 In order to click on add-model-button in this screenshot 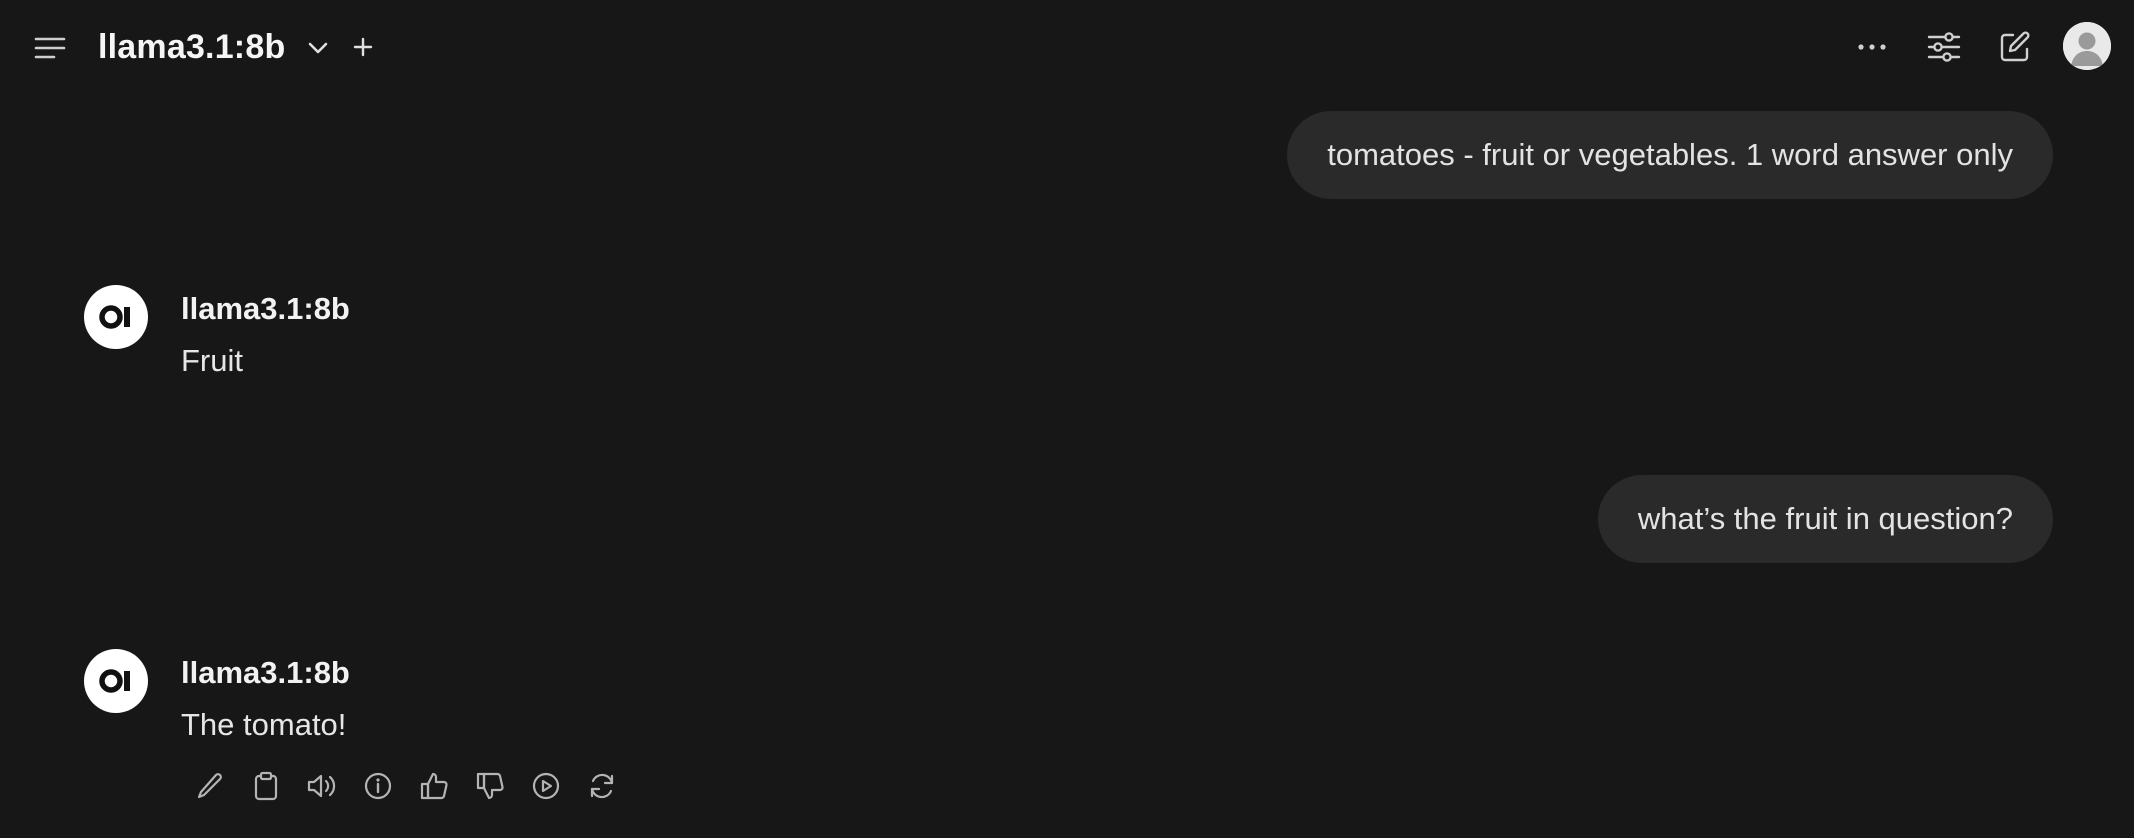, I will do `click(363, 47)`.